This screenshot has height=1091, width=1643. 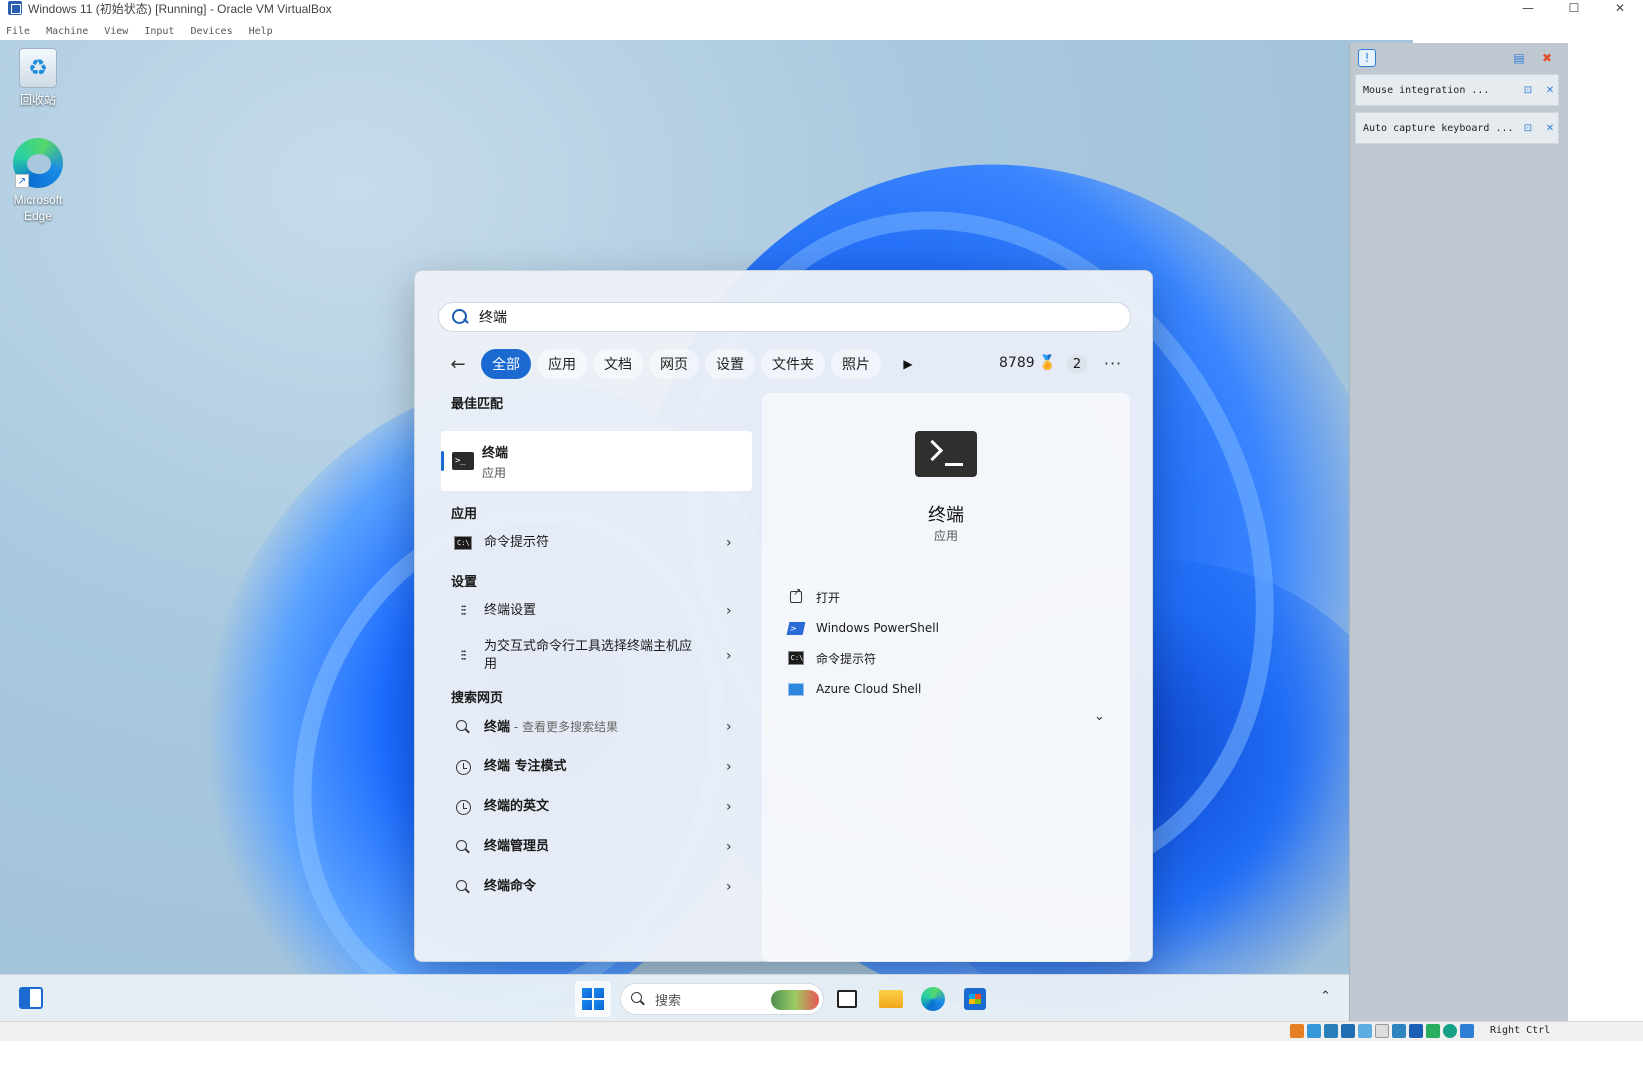 I want to click on window-controls: — ☐ ✕, so click(x=1574, y=8).